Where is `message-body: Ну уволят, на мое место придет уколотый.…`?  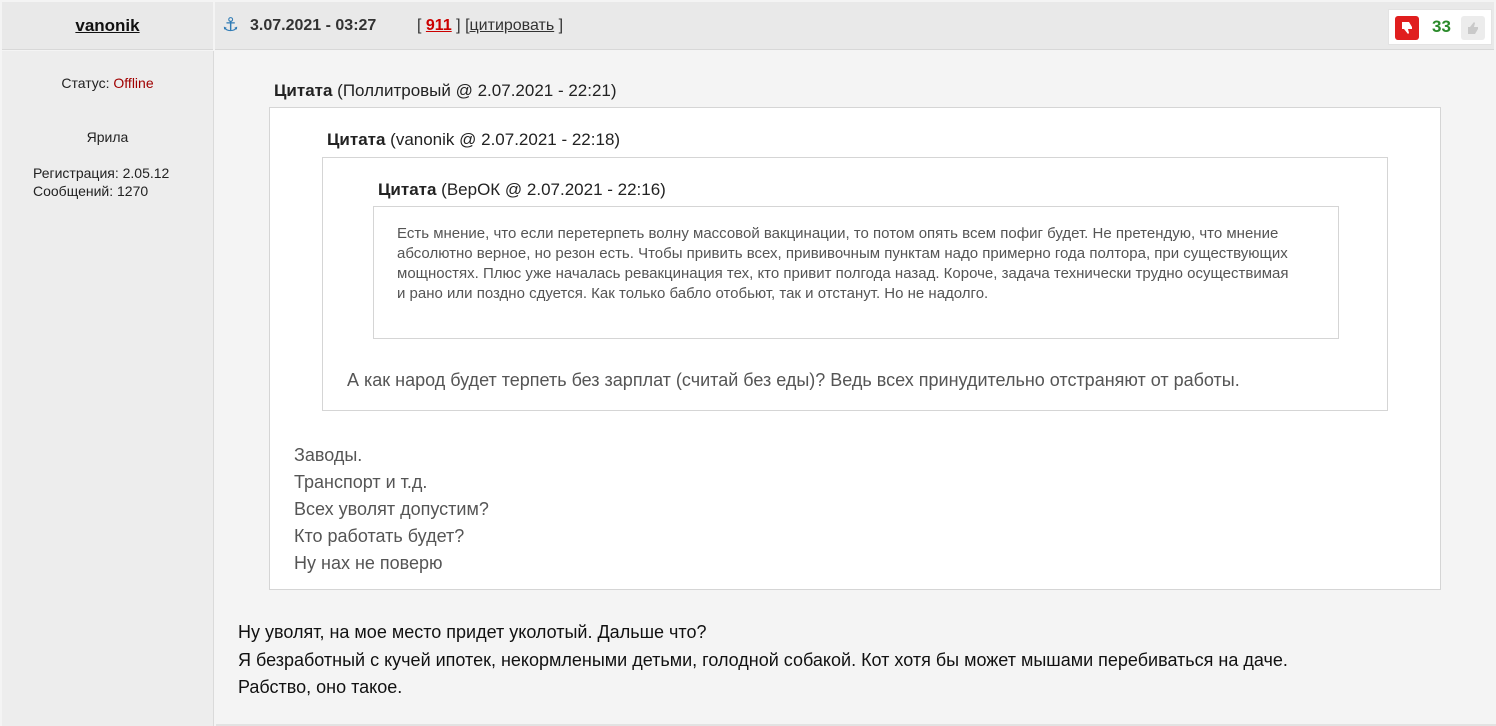 message-body: Ну уволят, на мое место придет уколотый.… is located at coordinates (763, 660).